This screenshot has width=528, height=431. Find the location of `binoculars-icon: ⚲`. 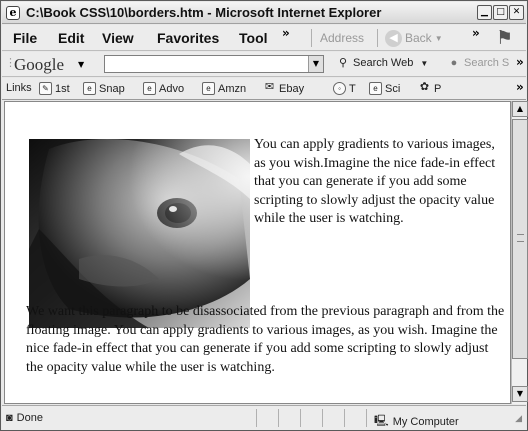

binoculars-icon: ⚲ is located at coordinates (343, 63).